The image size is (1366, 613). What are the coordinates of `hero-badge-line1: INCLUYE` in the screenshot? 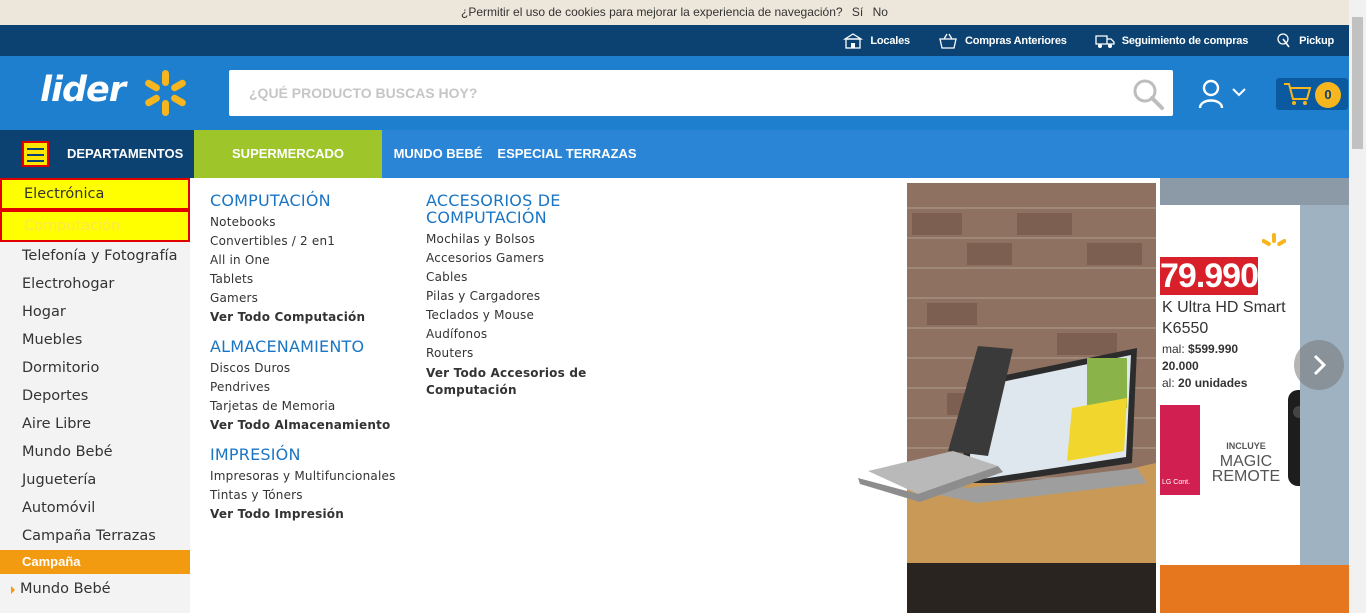 It's located at (1246, 446).